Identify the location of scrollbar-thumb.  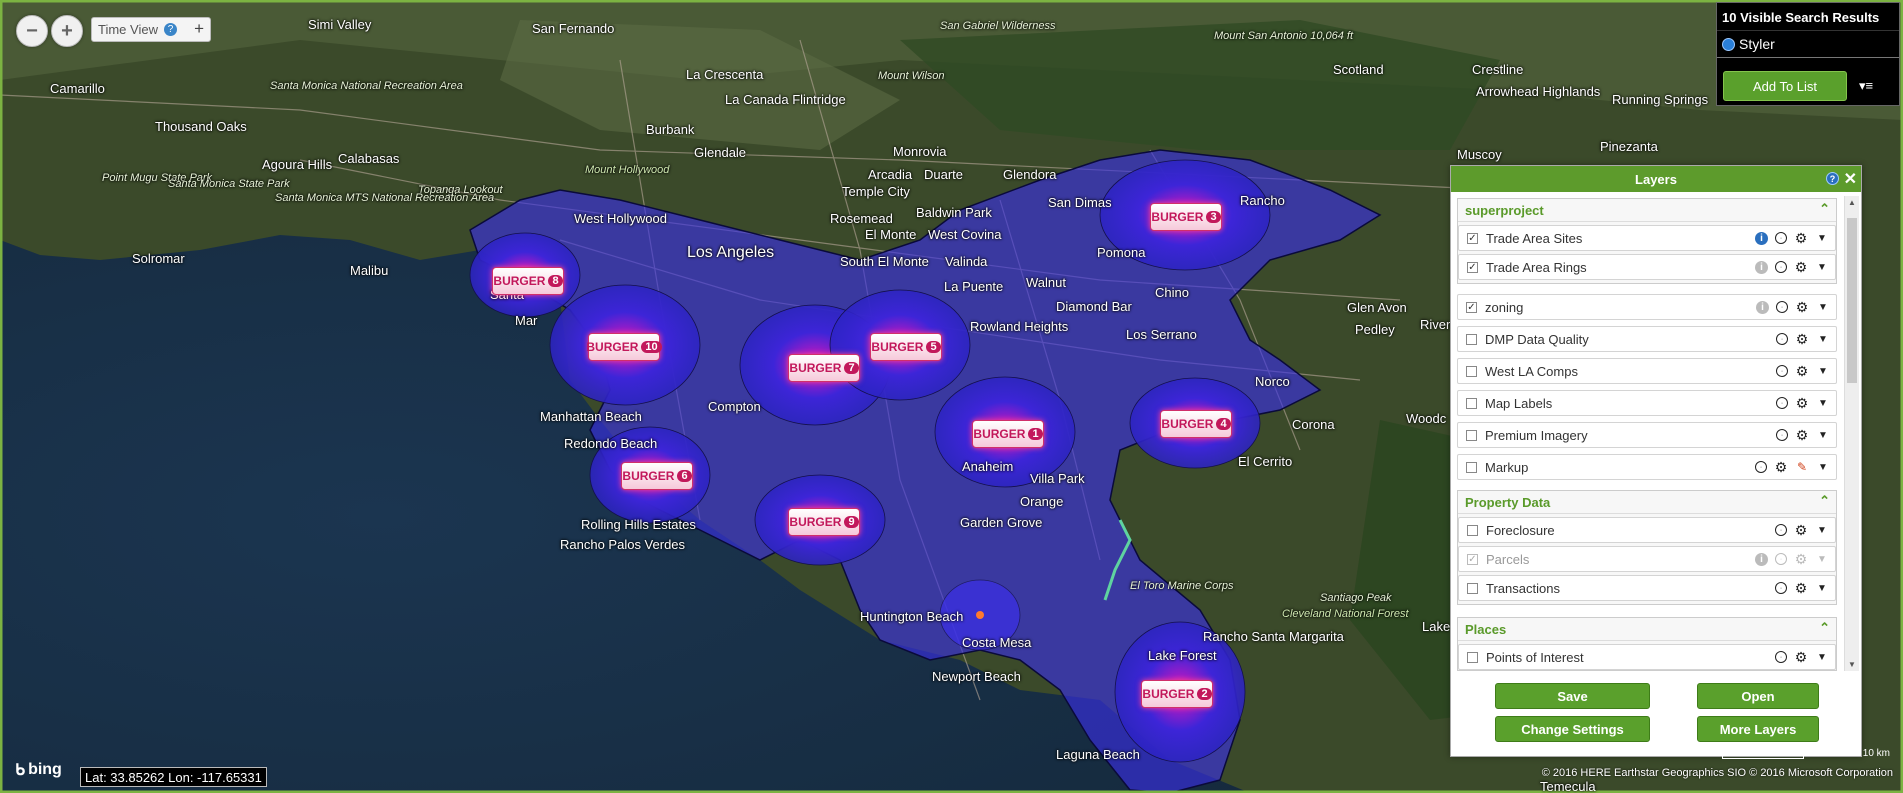
(1852, 300).